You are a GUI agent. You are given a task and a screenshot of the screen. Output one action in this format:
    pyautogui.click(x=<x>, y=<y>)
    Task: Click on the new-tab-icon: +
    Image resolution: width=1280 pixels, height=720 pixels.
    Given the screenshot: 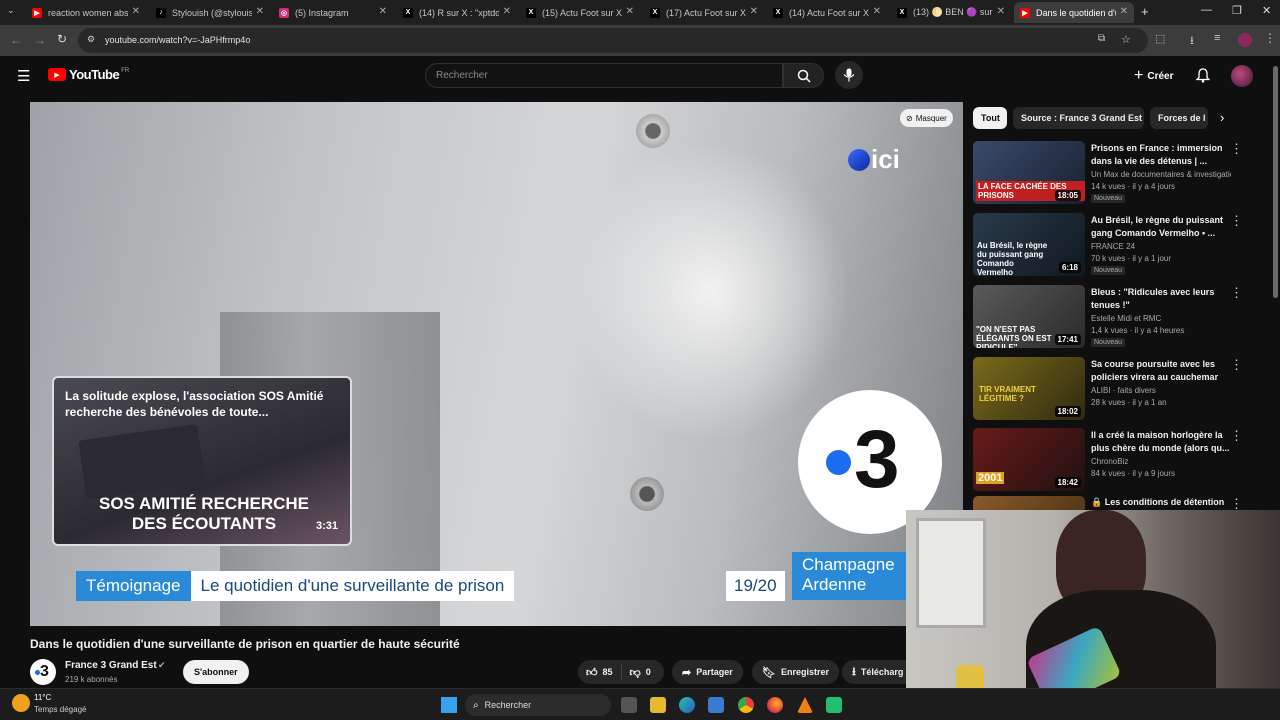 What is the action you would take?
    pyautogui.click(x=1145, y=11)
    